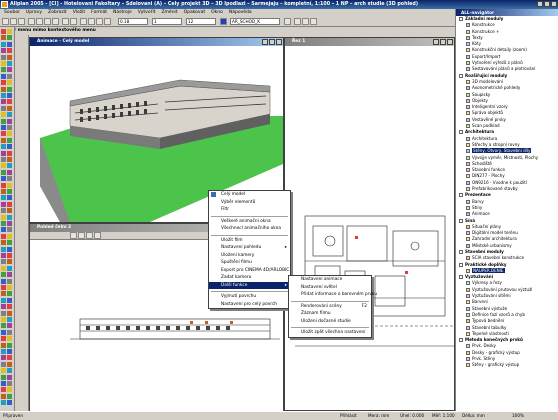 This screenshot has height=420, width=558. Describe the element at coordinates (240, 12) in the screenshot. I see `menu-10: Nápověda` at that location.